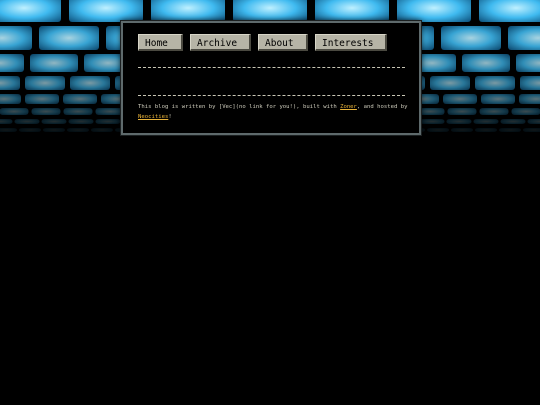  Describe the element at coordinates (348, 107) in the screenshot. I see `zoner-link: Zoner` at that location.